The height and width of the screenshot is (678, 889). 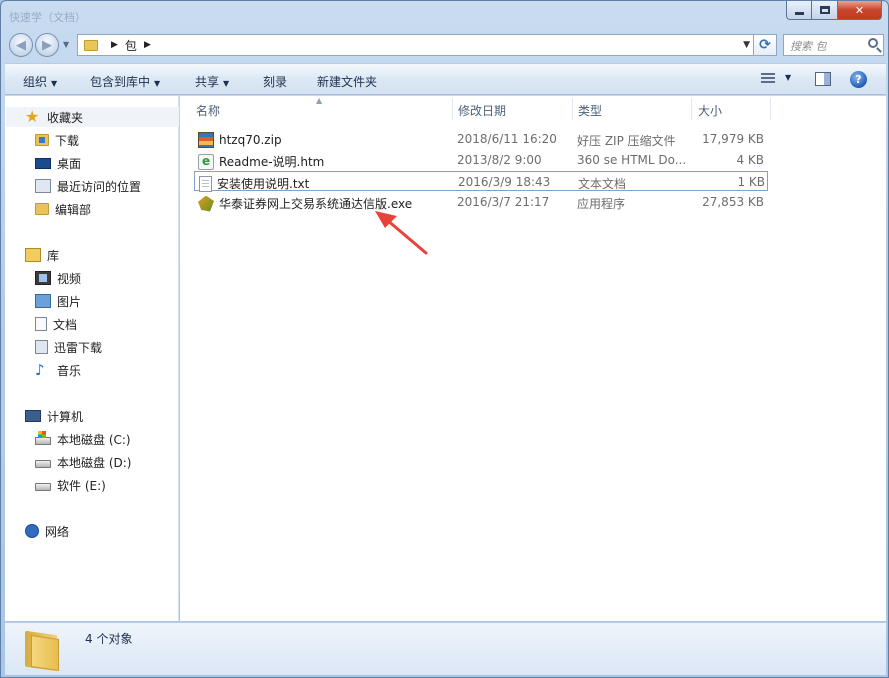 What do you see at coordinates (768, 79) in the screenshot?
I see `view-options-icon` at bounding box center [768, 79].